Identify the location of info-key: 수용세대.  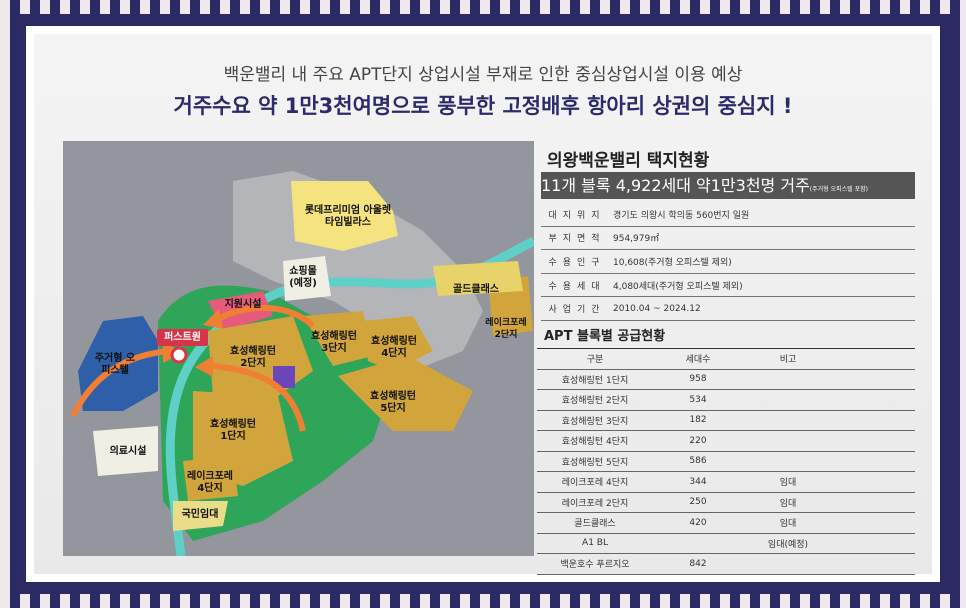
(577, 286).